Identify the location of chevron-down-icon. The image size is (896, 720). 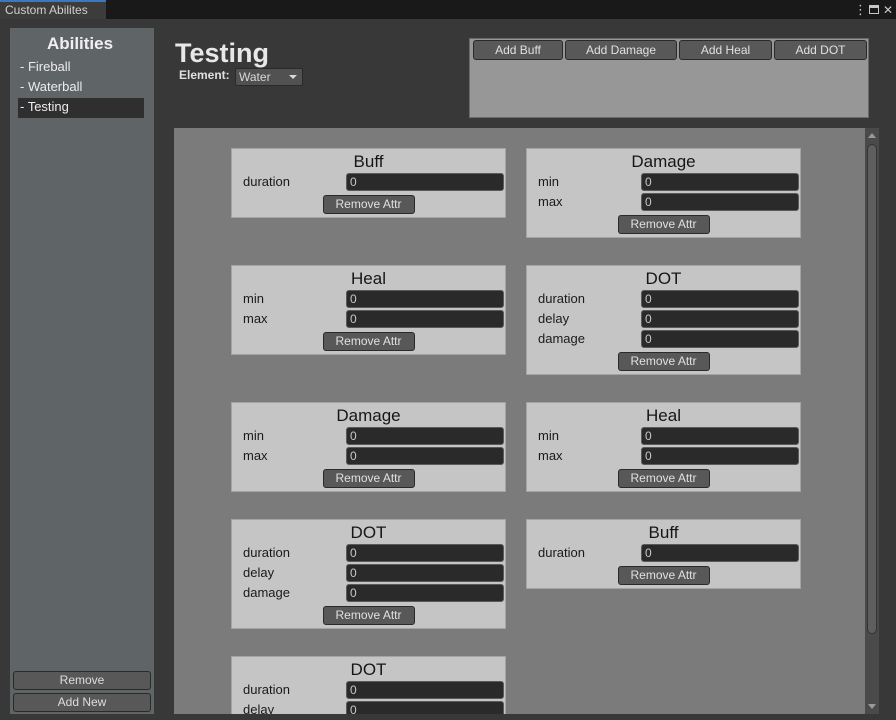
(293, 77).